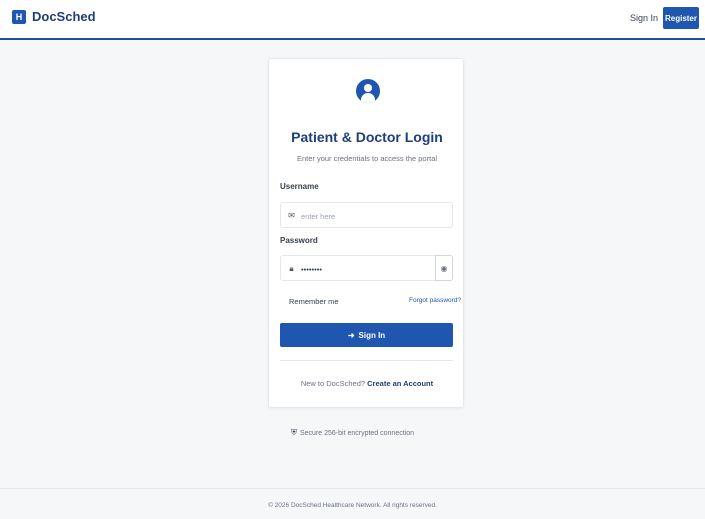  I want to click on signin-submit-label: Sign In, so click(372, 335).